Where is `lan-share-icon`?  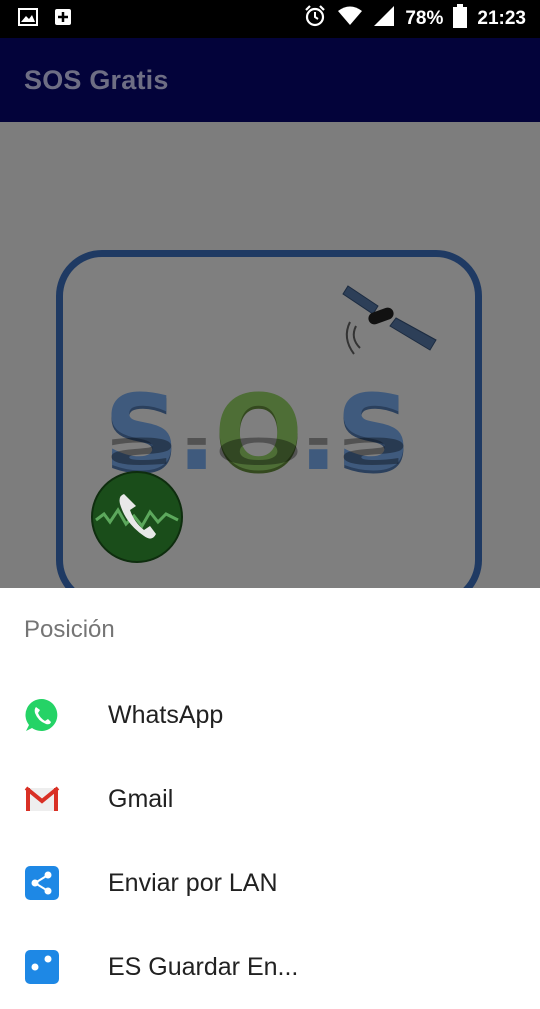
lan-share-icon is located at coordinates (42, 883).